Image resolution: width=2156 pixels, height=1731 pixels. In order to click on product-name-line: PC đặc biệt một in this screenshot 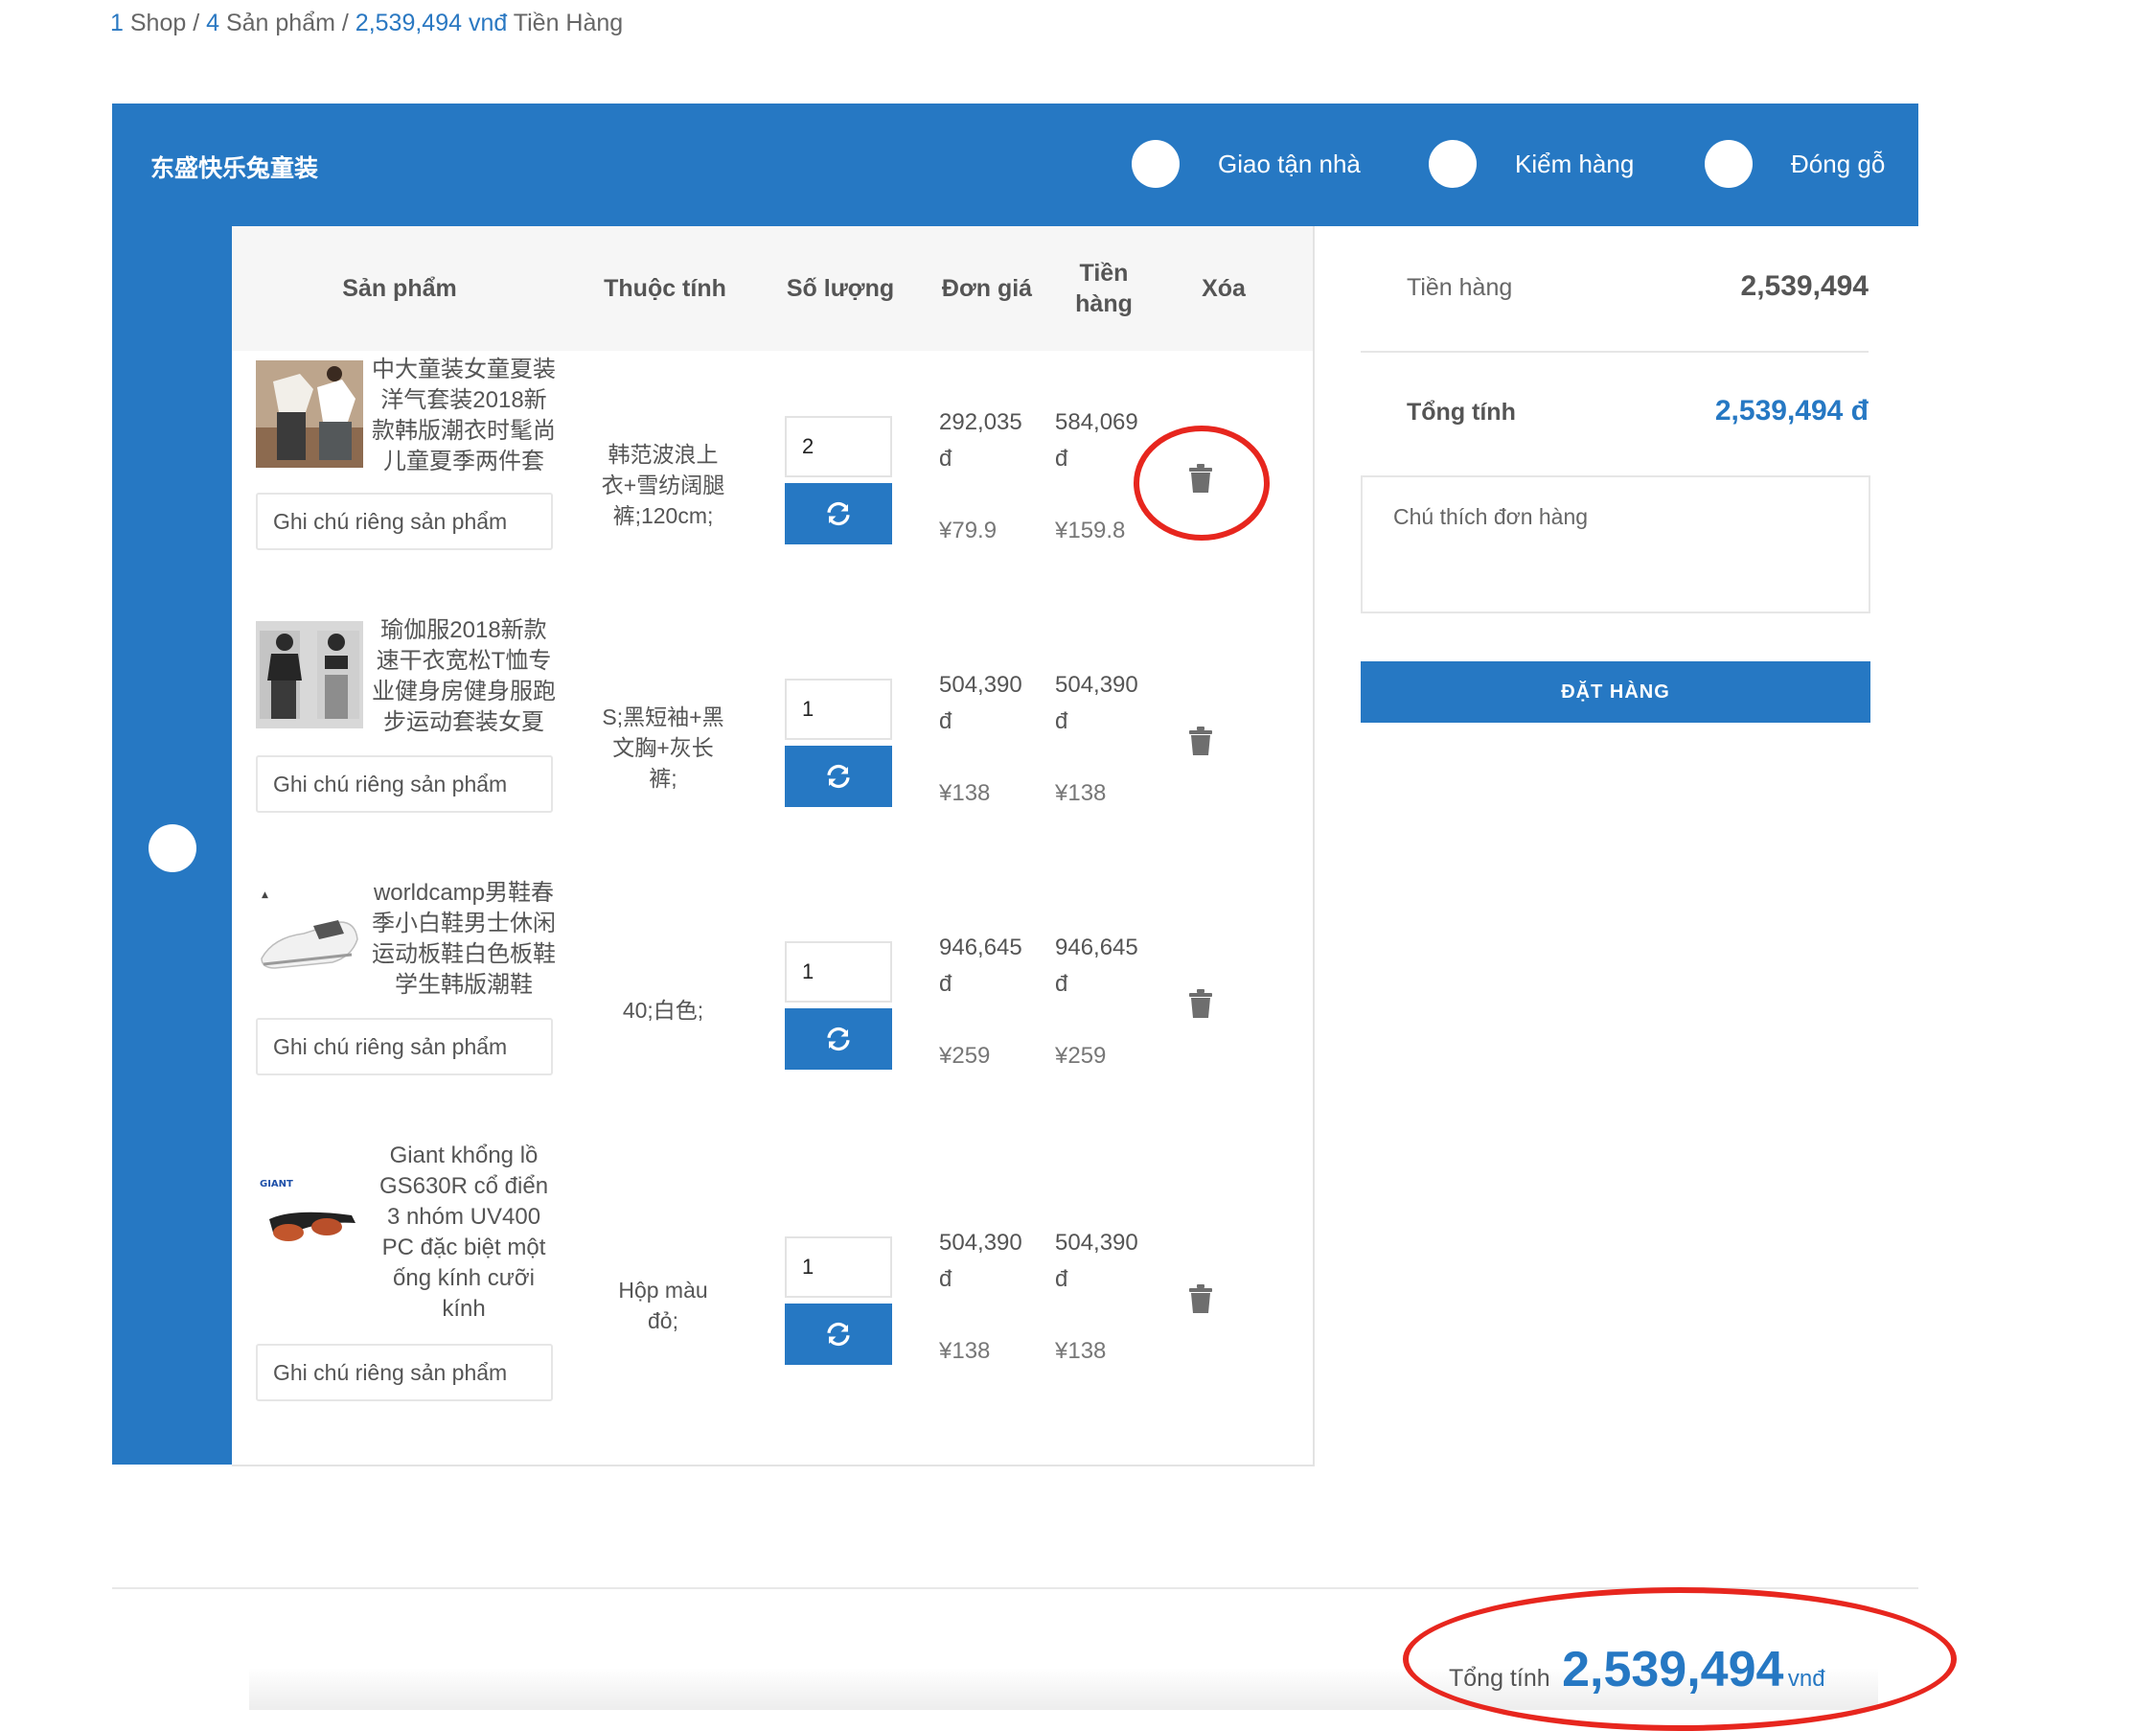, I will do `click(463, 1248)`.